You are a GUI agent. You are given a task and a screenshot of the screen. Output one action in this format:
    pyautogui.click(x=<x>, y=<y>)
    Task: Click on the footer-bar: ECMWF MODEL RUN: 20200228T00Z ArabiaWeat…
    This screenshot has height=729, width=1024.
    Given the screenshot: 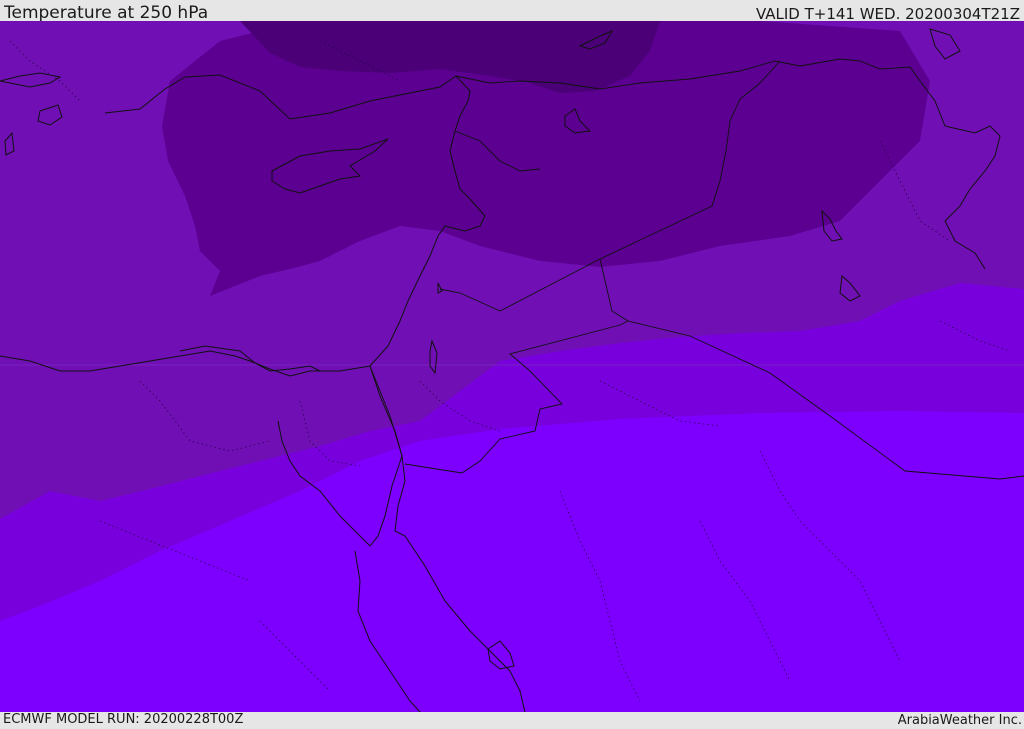 What is the action you would take?
    pyautogui.click(x=512, y=720)
    